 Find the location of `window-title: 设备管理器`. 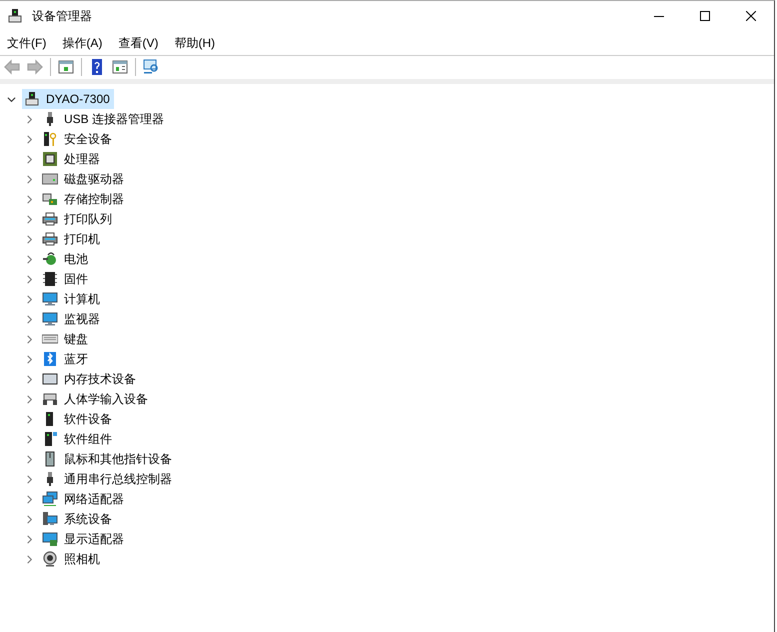

window-title: 设备管理器 is located at coordinates (62, 16).